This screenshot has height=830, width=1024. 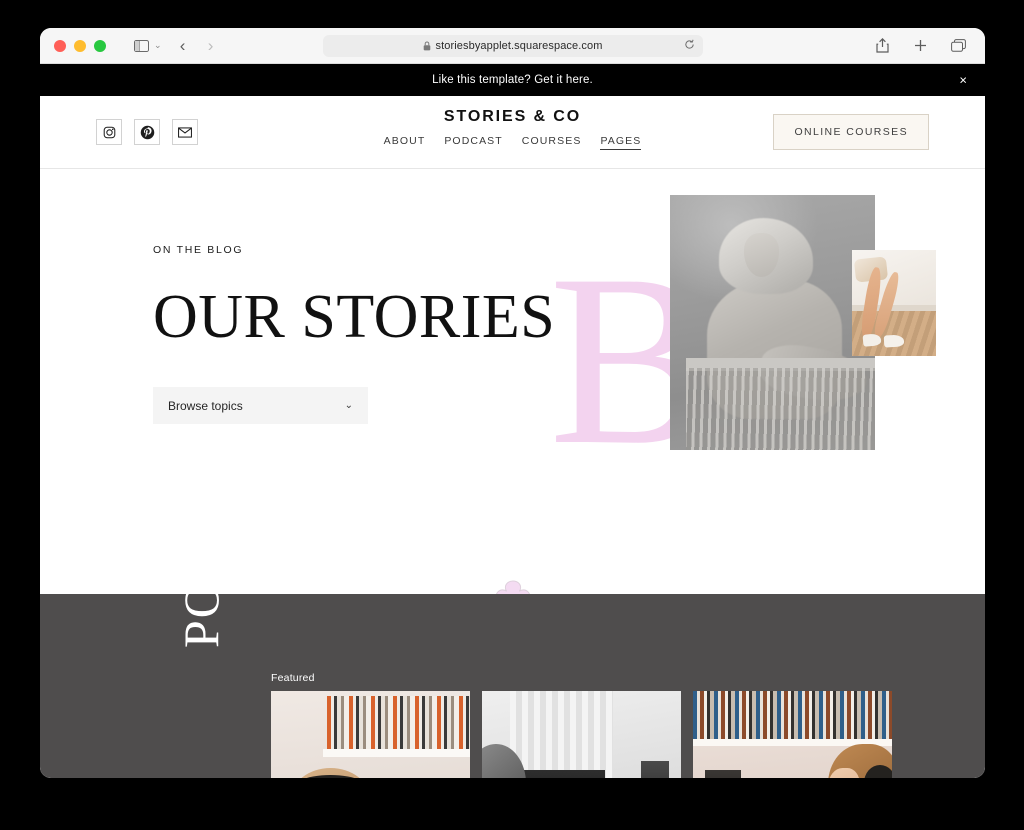 What do you see at coordinates (109, 132) in the screenshot?
I see `instagram-icon` at bounding box center [109, 132].